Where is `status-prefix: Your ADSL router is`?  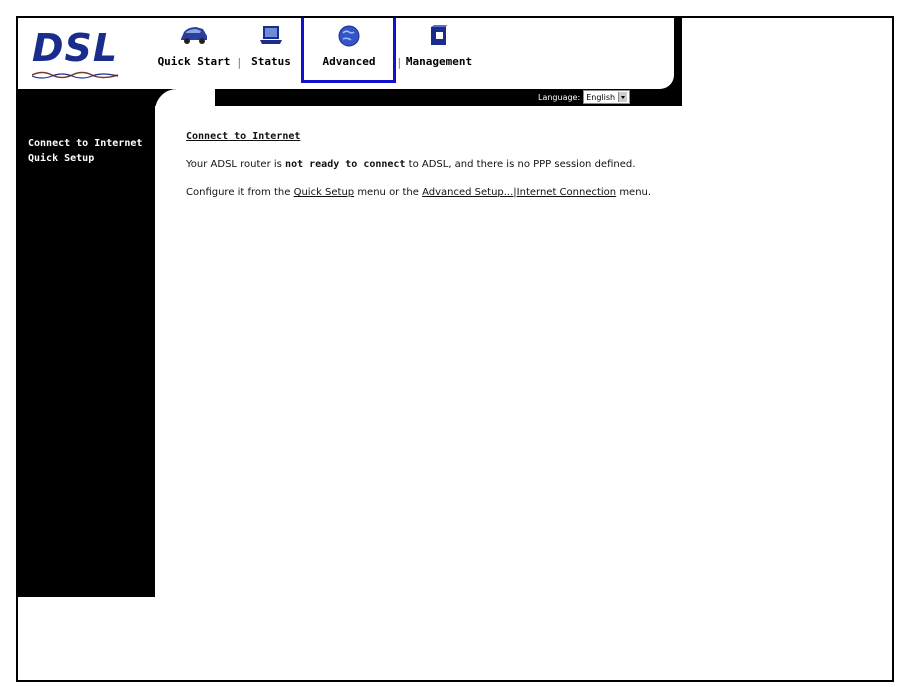
status-prefix: Your ADSL router is is located at coordinates (236, 164).